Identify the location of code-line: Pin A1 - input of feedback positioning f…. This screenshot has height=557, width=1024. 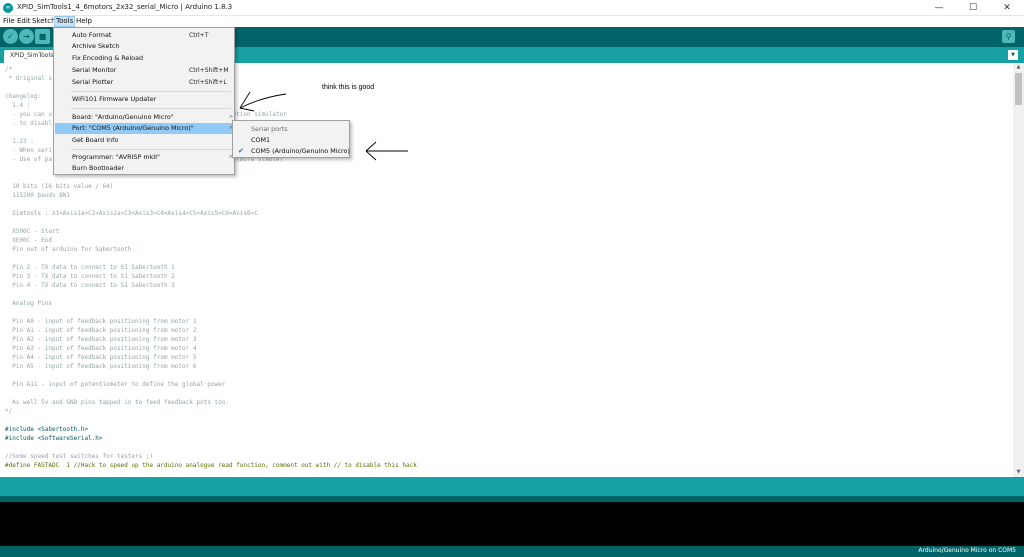
(101, 330).